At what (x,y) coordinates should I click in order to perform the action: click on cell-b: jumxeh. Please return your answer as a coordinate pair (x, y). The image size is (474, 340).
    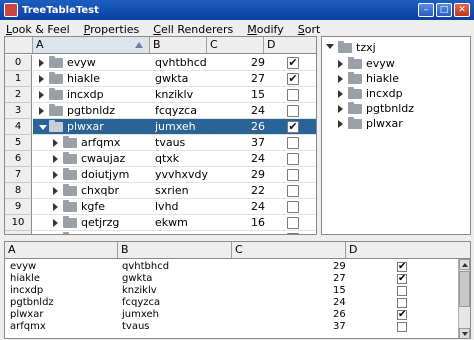
    Looking at the image, I should click on (175, 126).